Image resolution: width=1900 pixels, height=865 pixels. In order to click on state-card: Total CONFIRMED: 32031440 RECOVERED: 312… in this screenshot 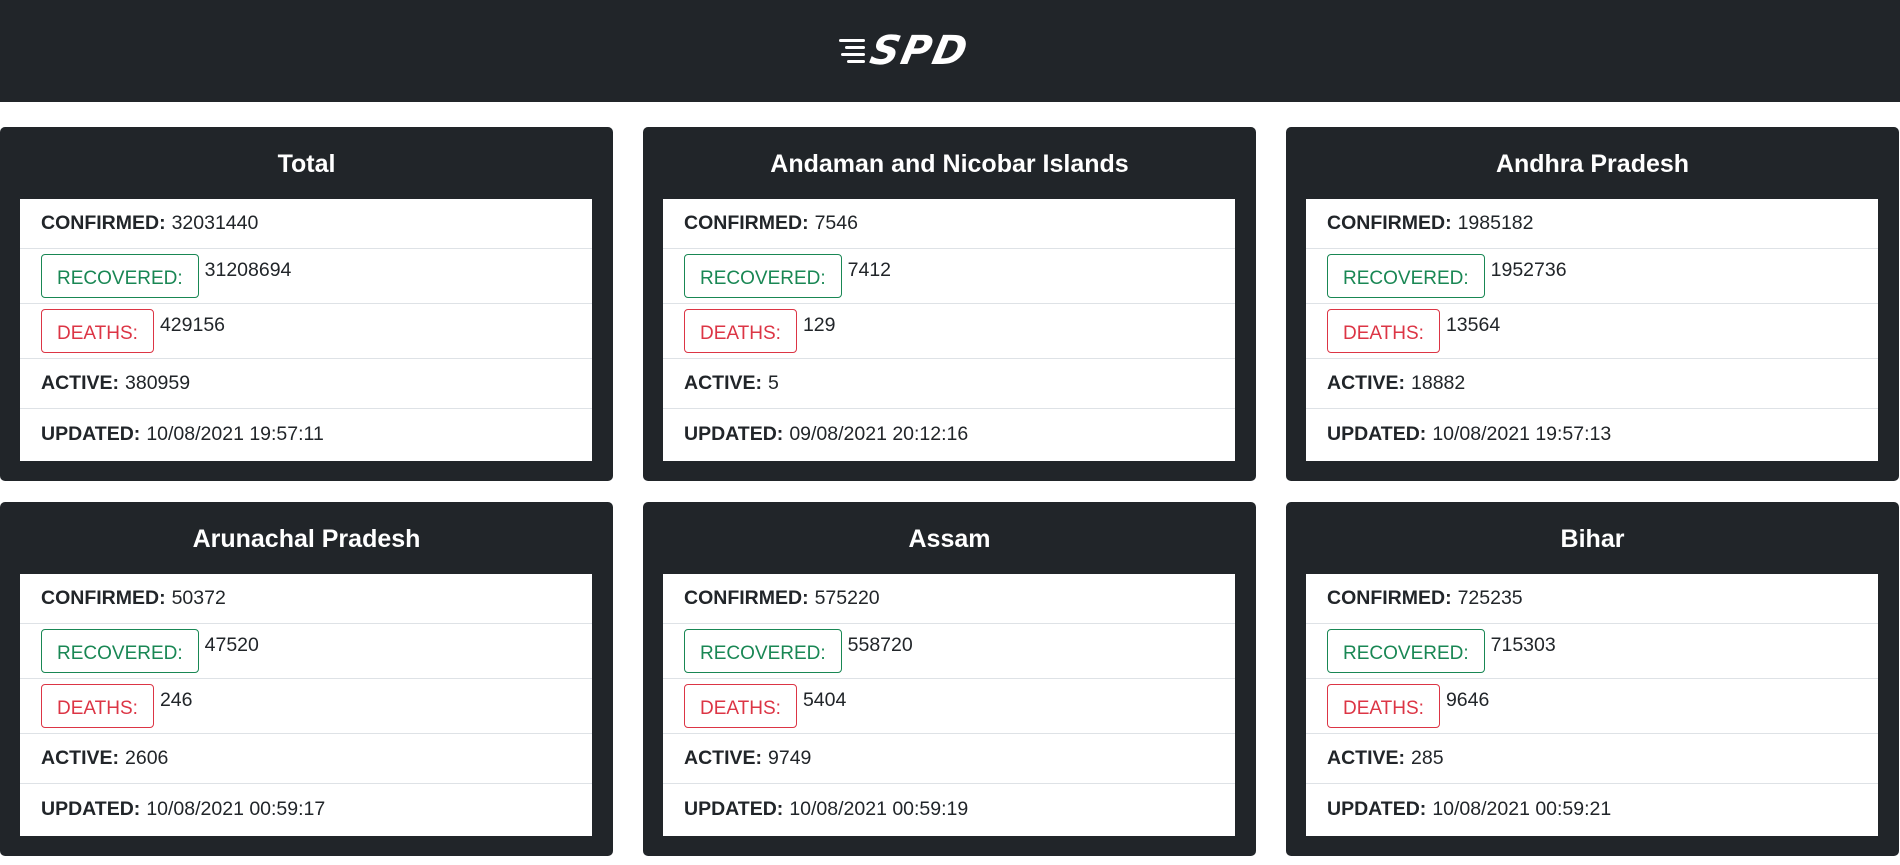, I will do `click(306, 304)`.